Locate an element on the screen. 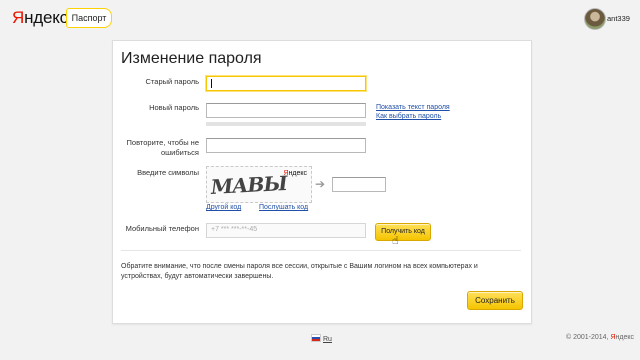 This screenshot has width=640, height=360. phone-placeholder: +7 *** ***-**-45 is located at coordinates (234, 229).